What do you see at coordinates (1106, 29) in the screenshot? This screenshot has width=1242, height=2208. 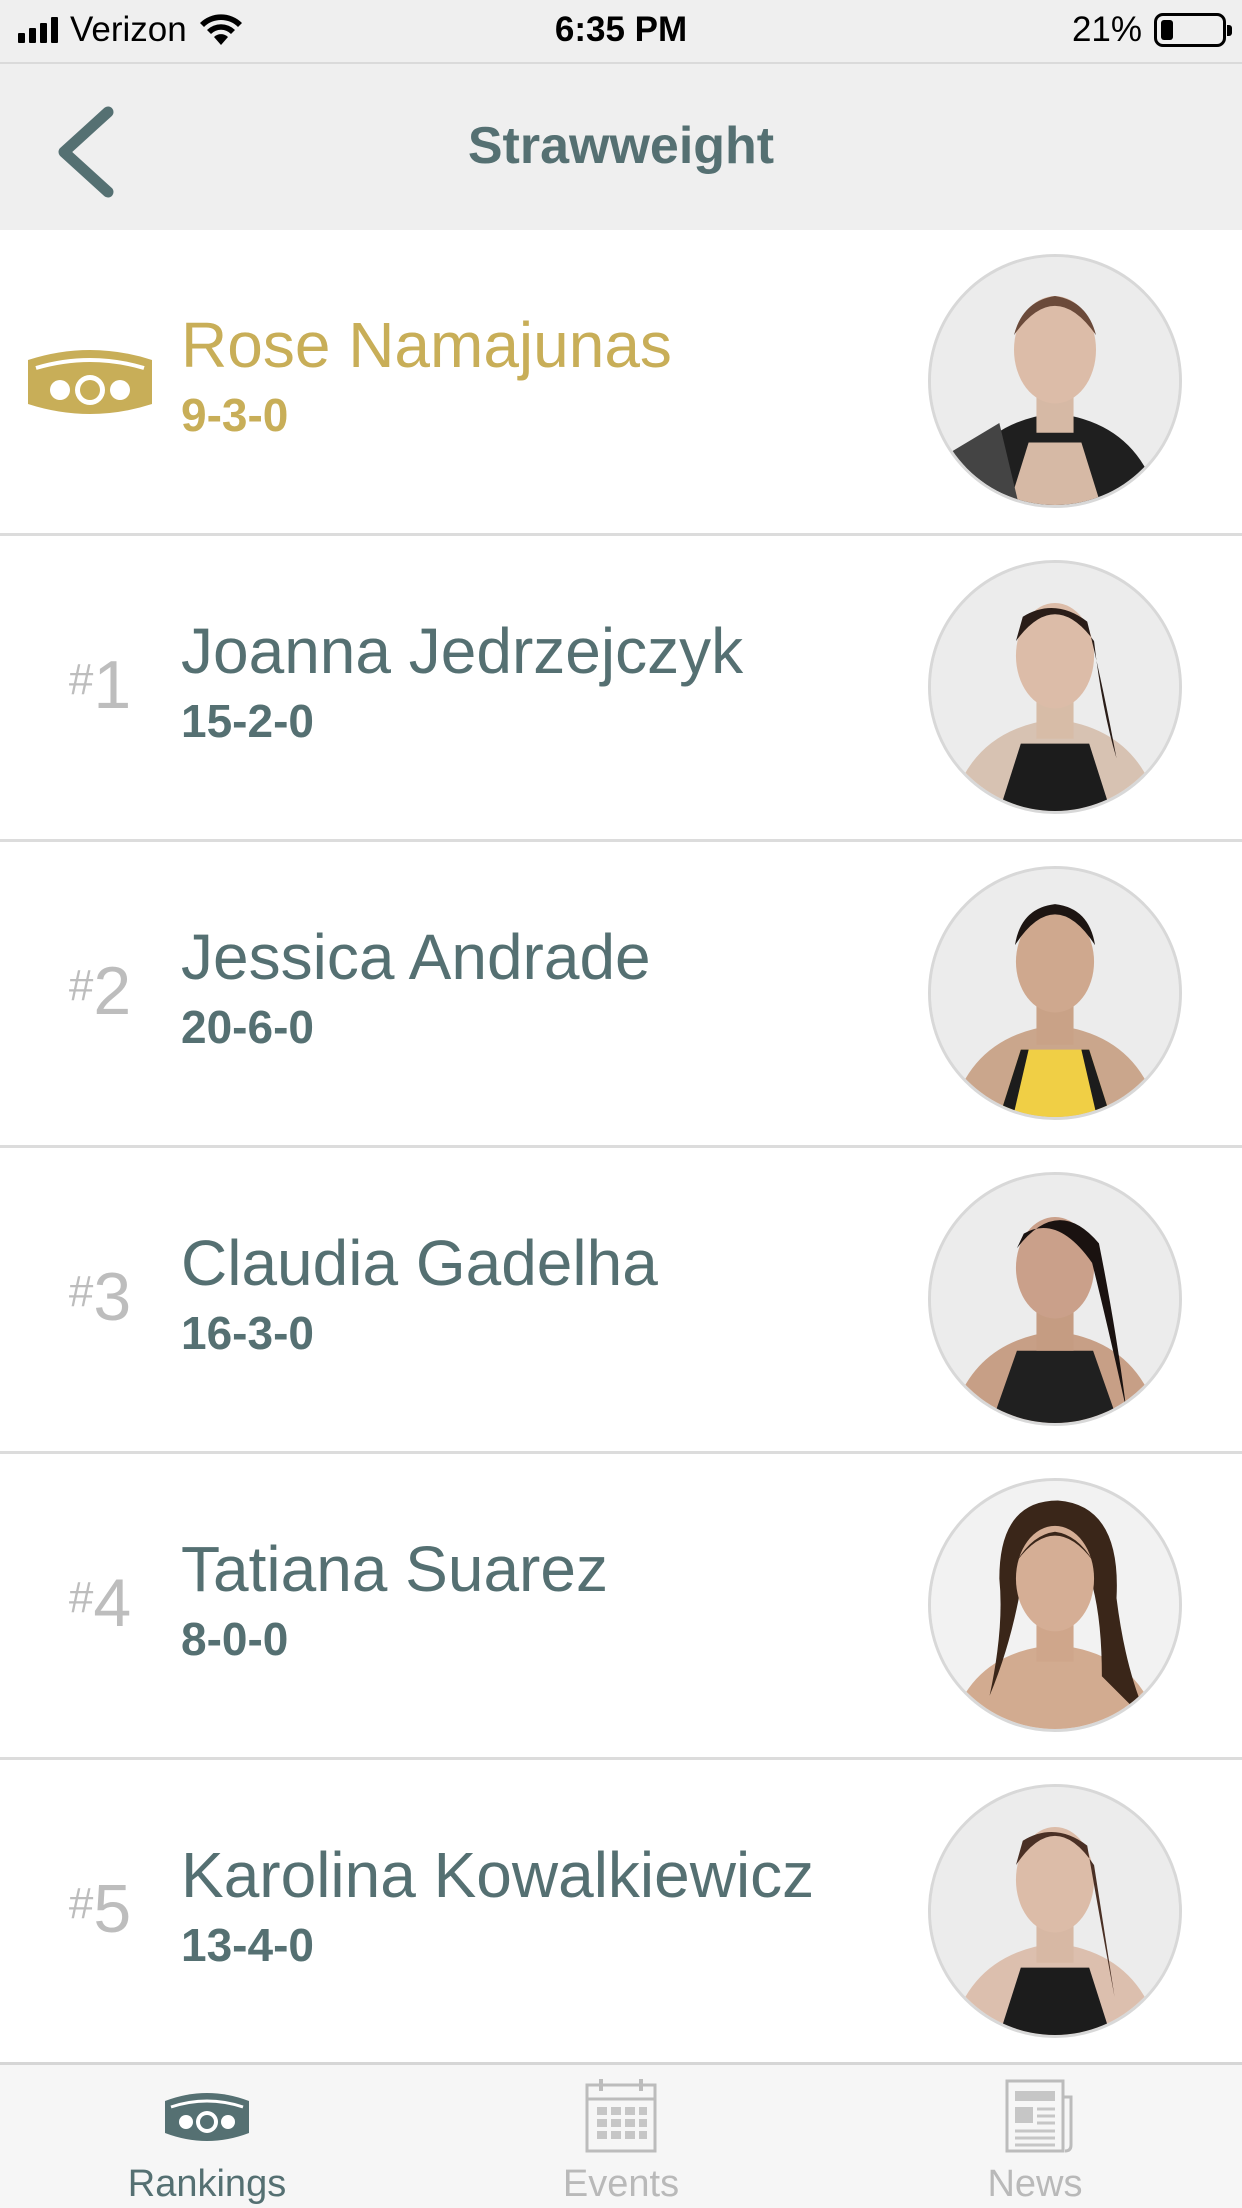 I see `battery-percent: 21%` at bounding box center [1106, 29].